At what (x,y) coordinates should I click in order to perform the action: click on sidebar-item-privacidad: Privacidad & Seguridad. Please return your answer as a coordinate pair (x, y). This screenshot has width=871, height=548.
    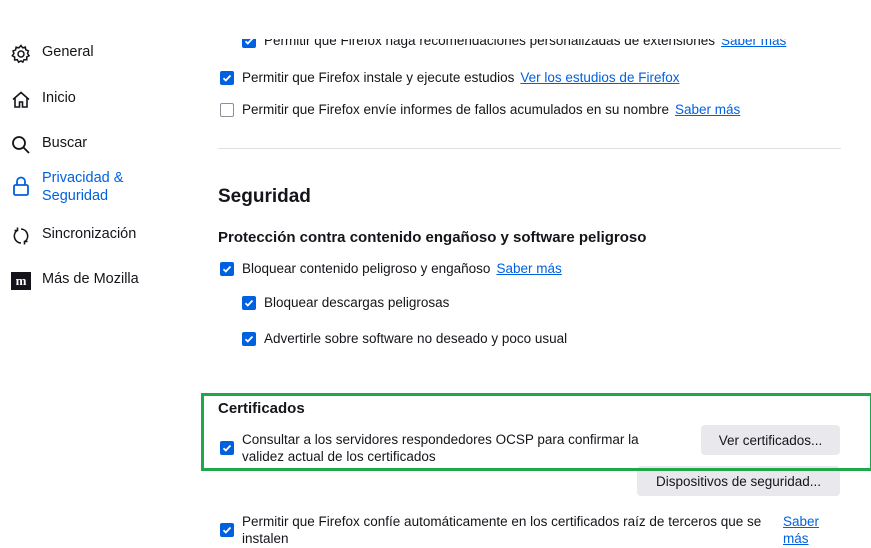
    Looking at the image, I should click on (81, 187).